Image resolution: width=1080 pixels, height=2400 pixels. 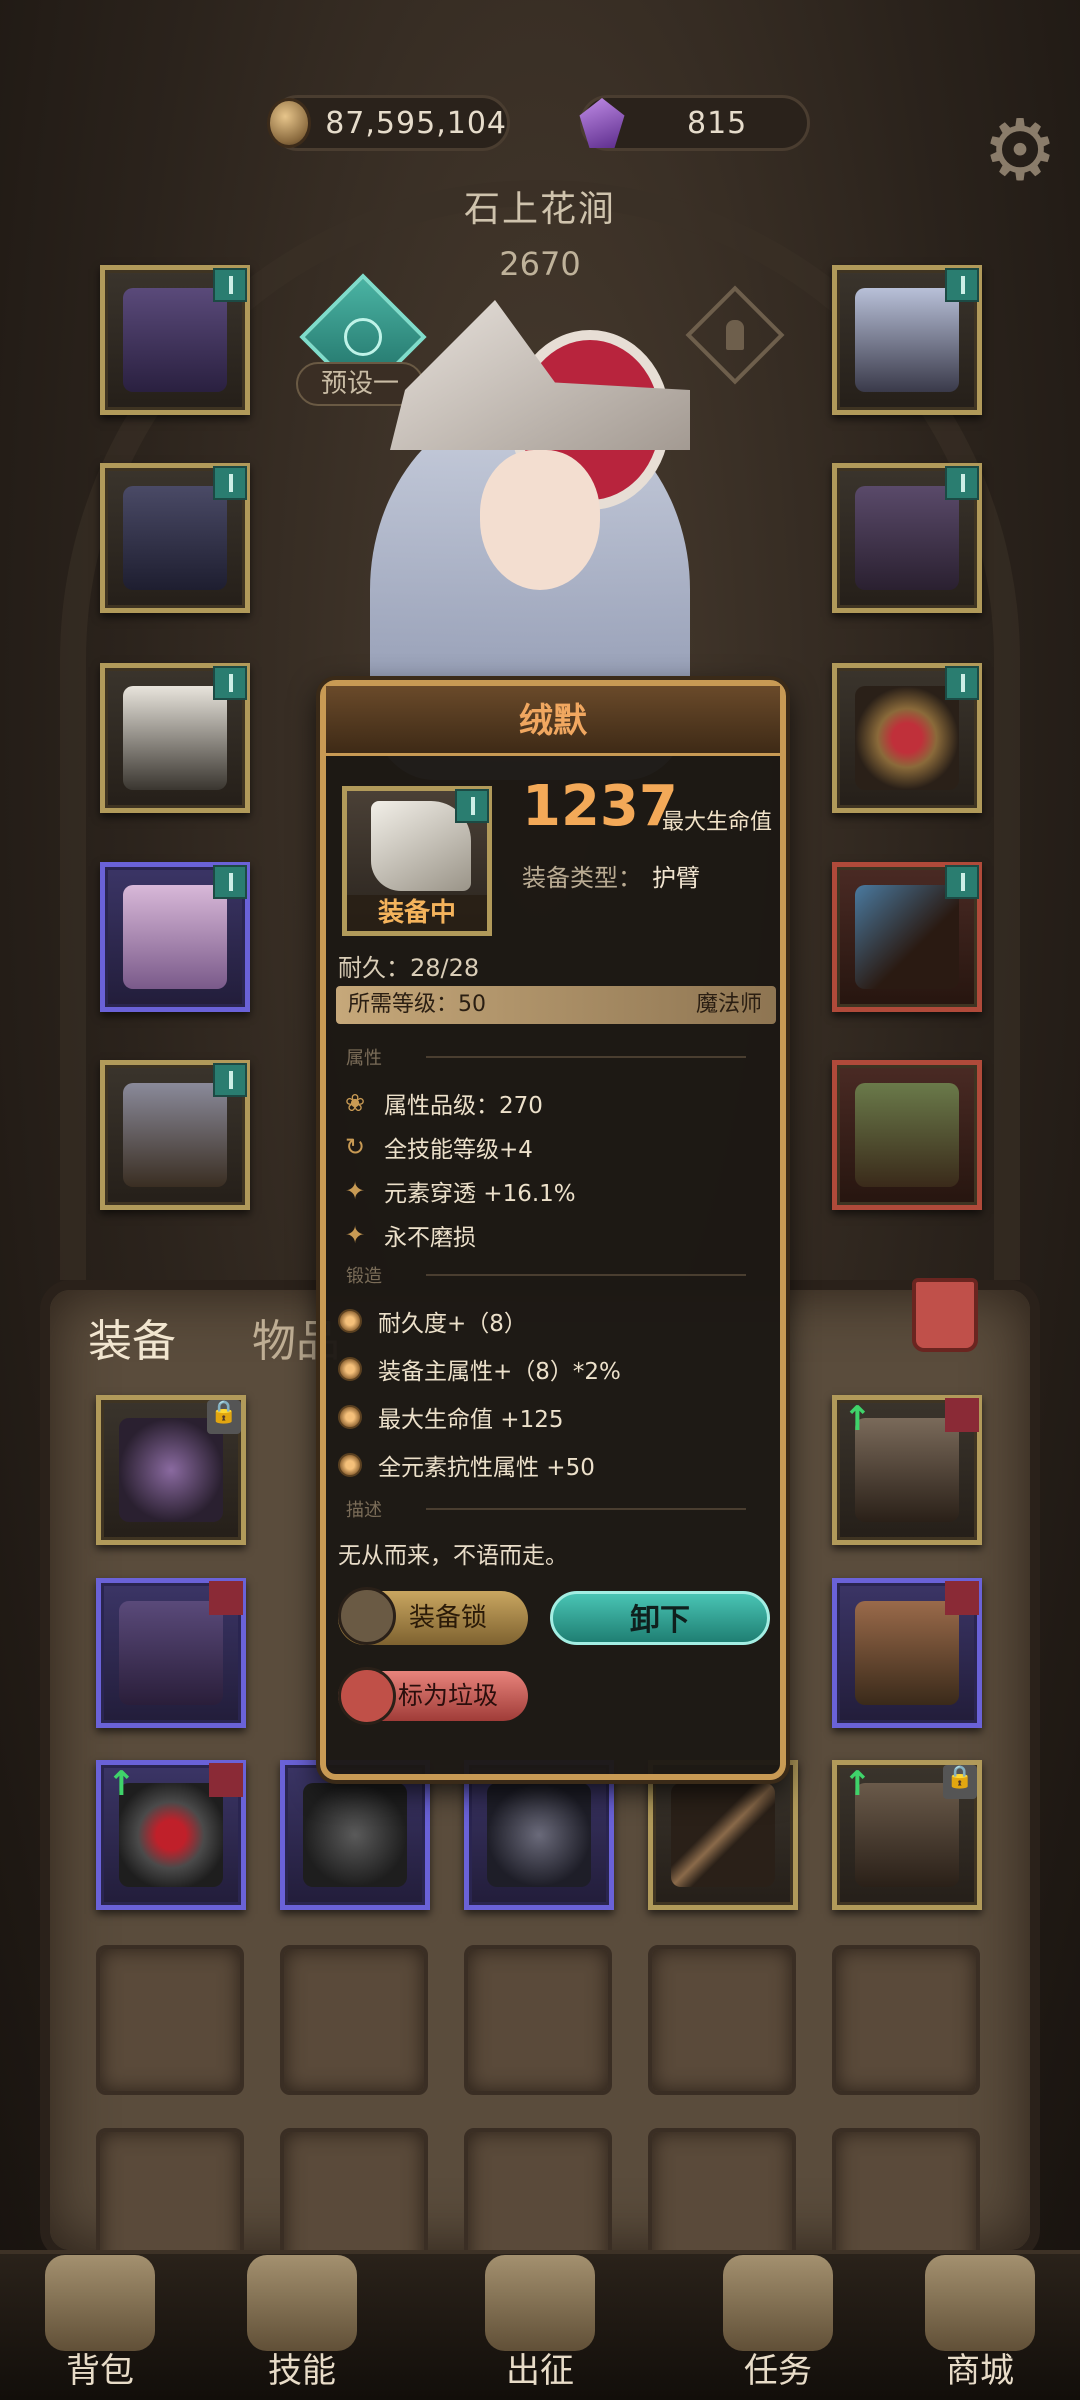 What do you see at coordinates (980, 2303) in the screenshot?
I see `shop-crown-icon` at bounding box center [980, 2303].